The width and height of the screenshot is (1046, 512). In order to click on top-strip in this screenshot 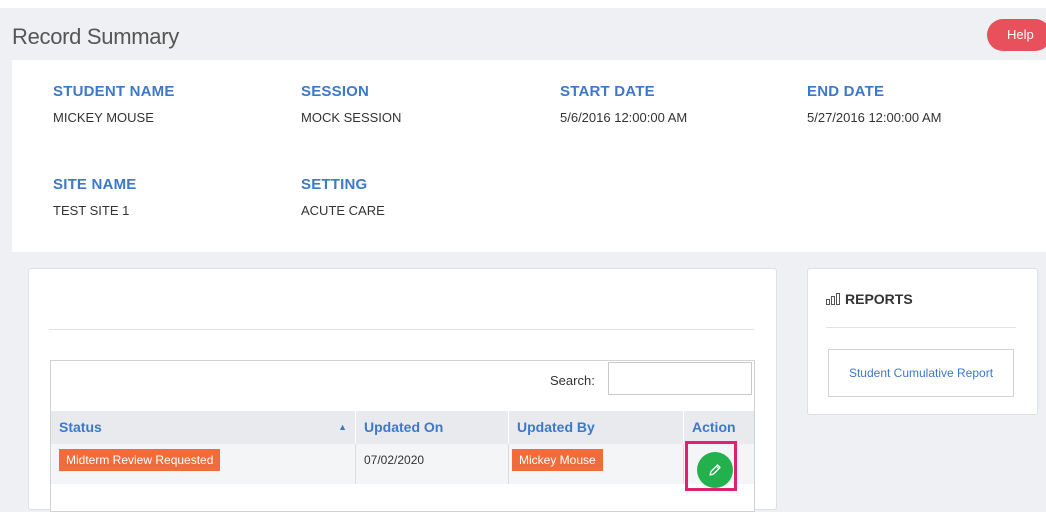, I will do `click(523, 4)`.